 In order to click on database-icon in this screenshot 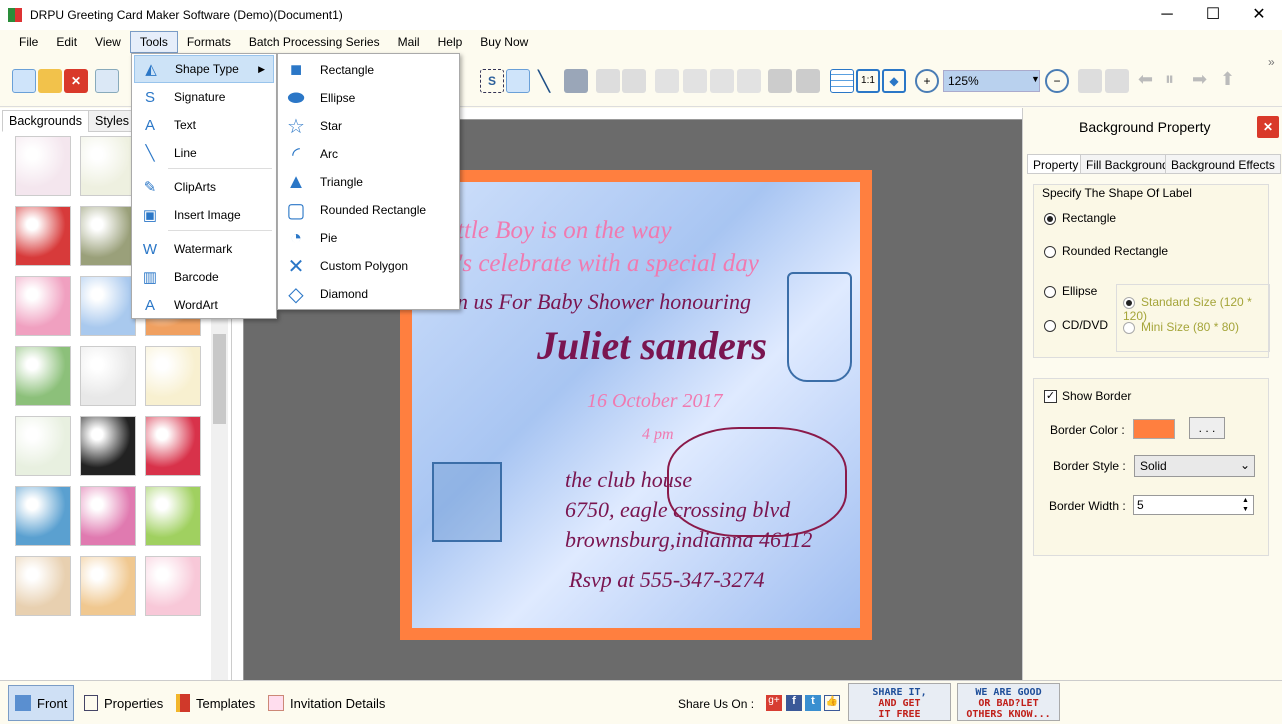, I will do `click(576, 81)`.